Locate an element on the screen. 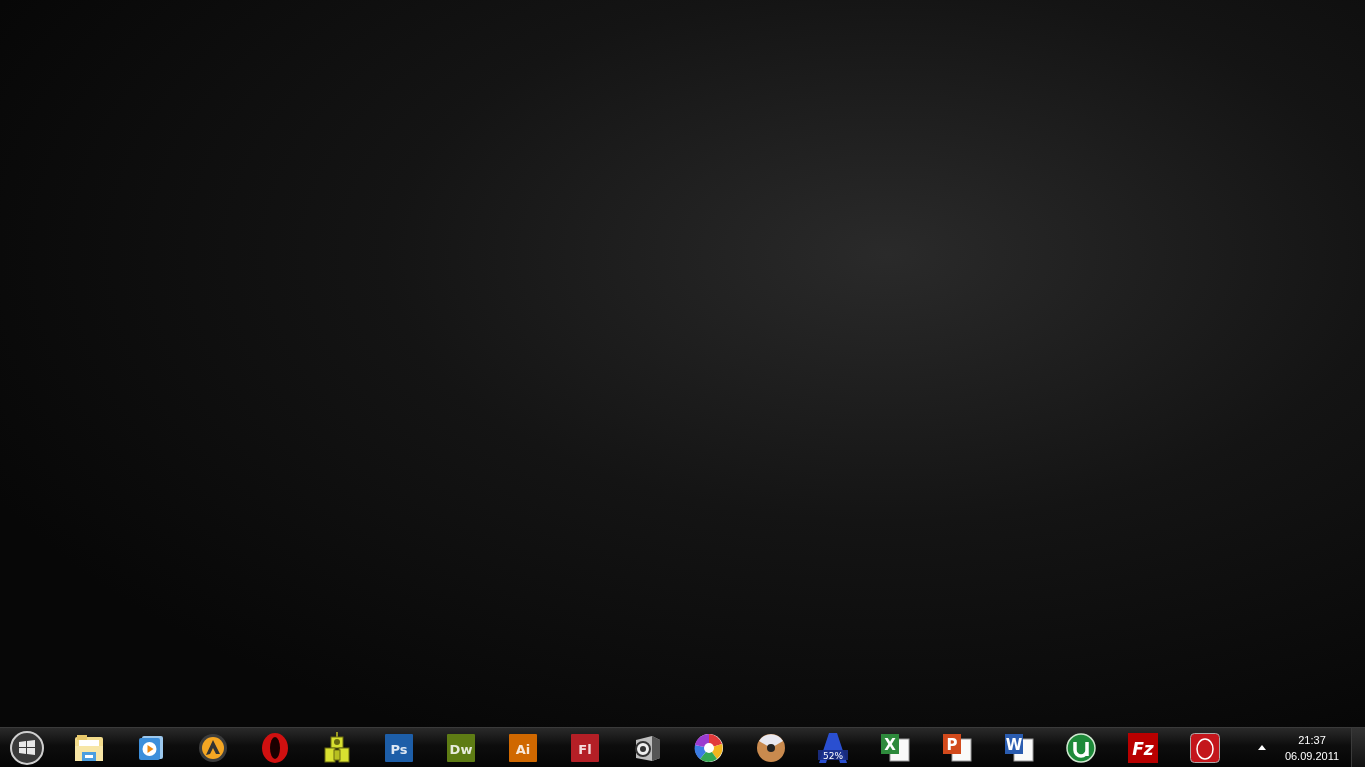 The width and height of the screenshot is (1365, 767). taskbar-button: Fl is located at coordinates (585, 747).